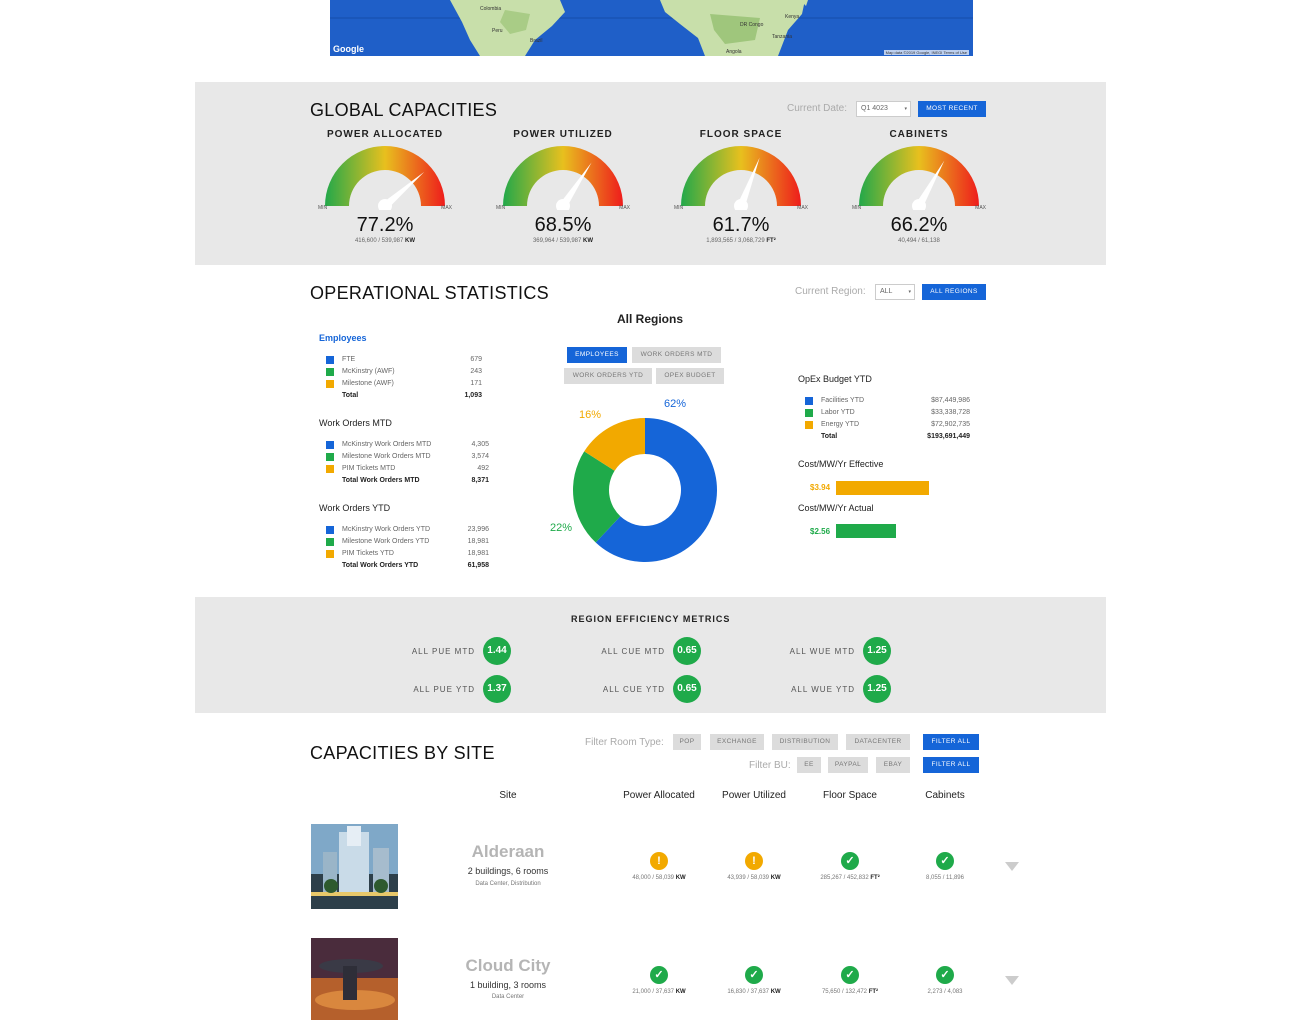 The height and width of the screenshot is (1020, 1310). Describe the element at coordinates (385, 176) in the screenshot. I see `gauge-arc` at that location.